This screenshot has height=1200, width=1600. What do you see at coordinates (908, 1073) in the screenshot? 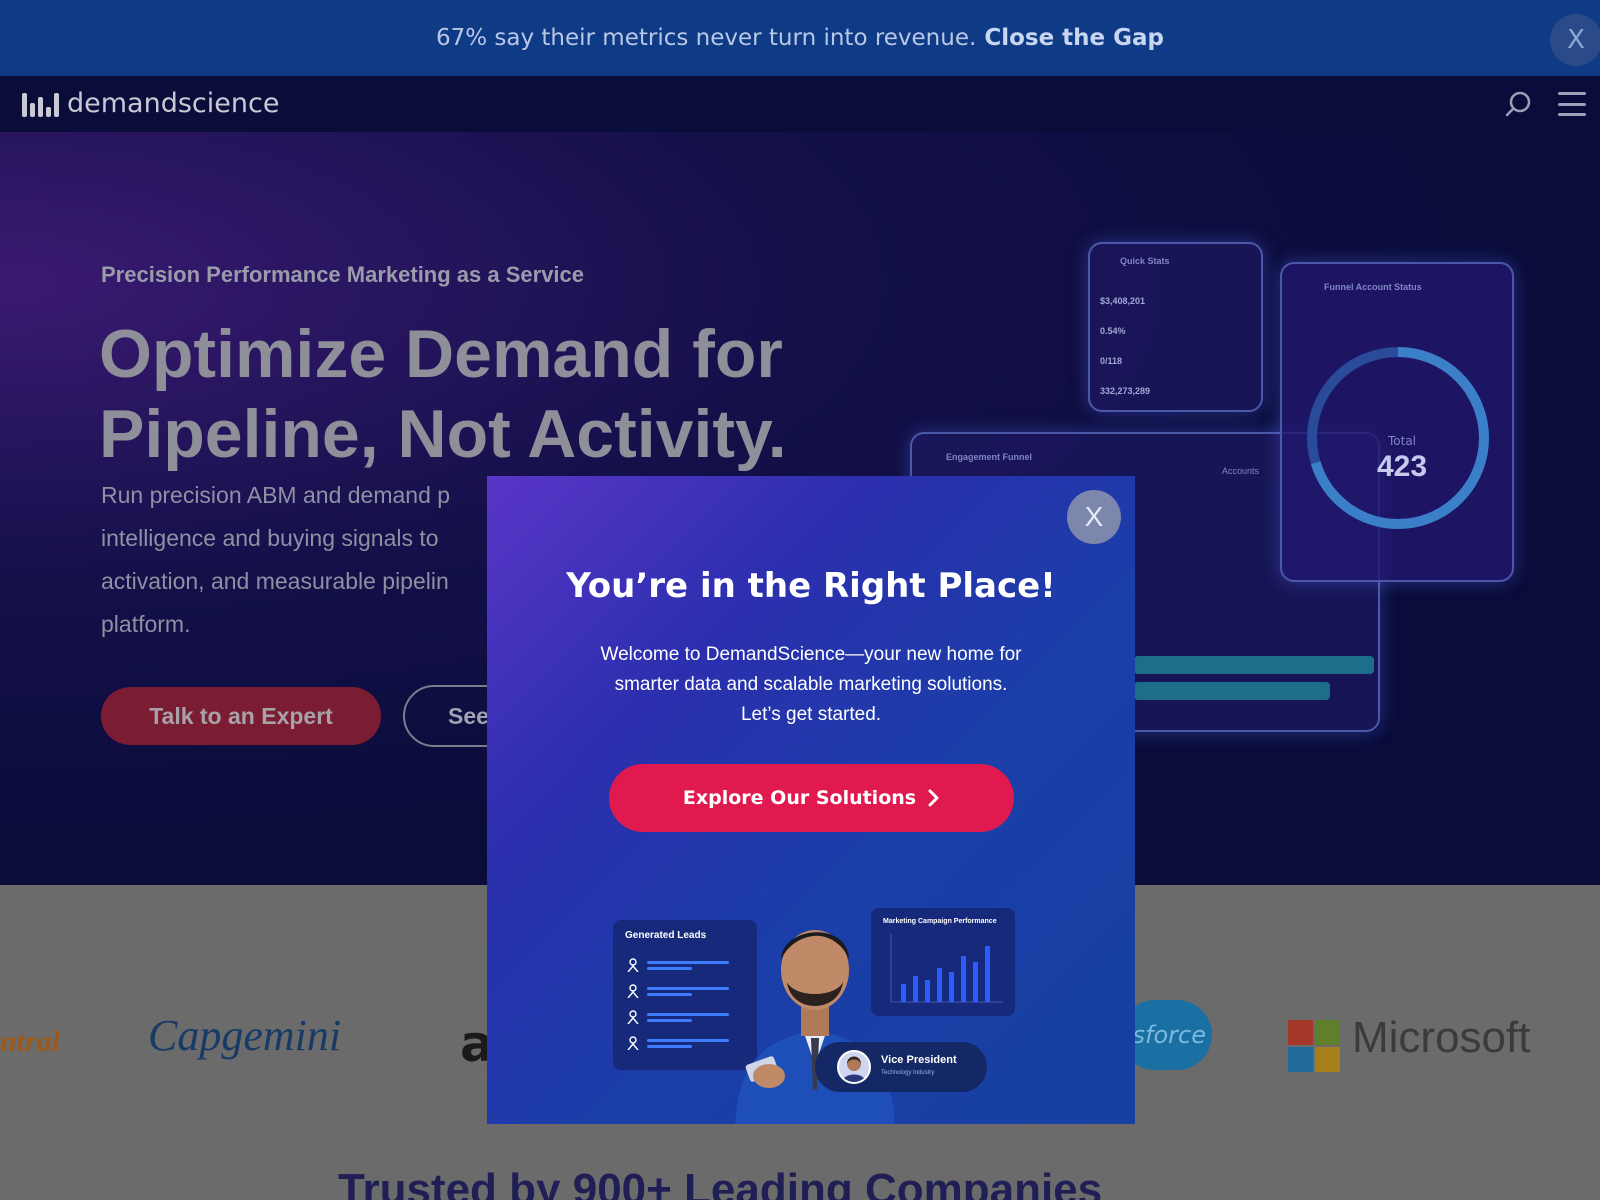
I see `badge-subtitle: Technology Industry` at bounding box center [908, 1073].